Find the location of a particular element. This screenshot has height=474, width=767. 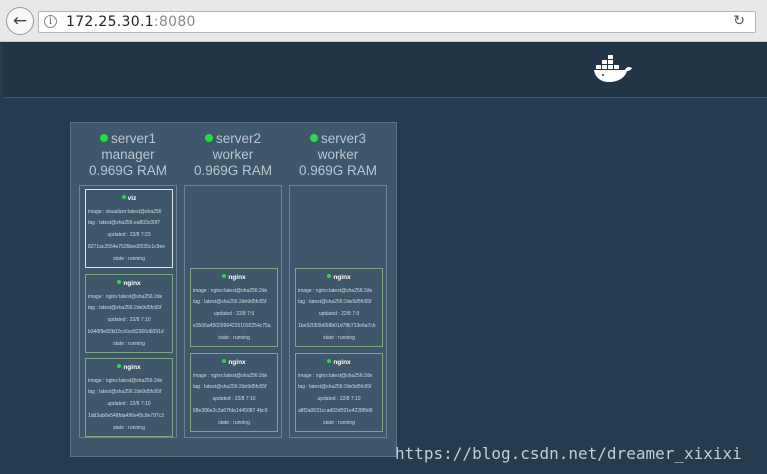

browser-toolbar: ← i 172.25.30.1:8080 ↻ is located at coordinates (383, 21).